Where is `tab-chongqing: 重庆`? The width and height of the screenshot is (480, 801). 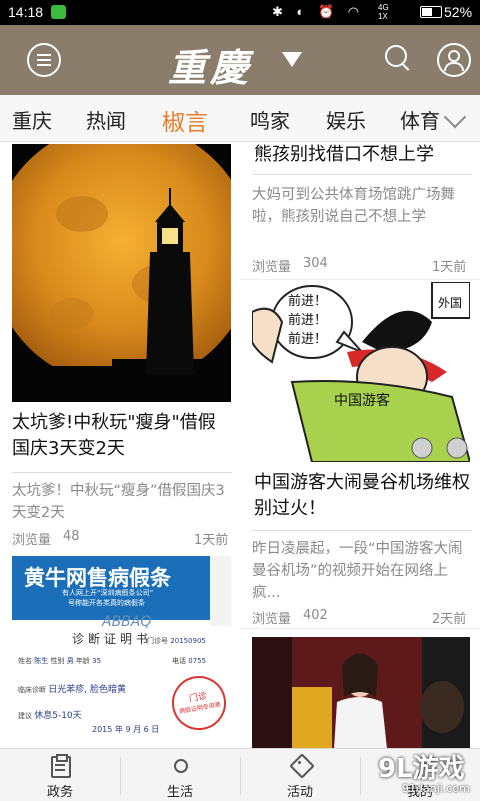
tab-chongqing: 重庆 is located at coordinates (32, 119).